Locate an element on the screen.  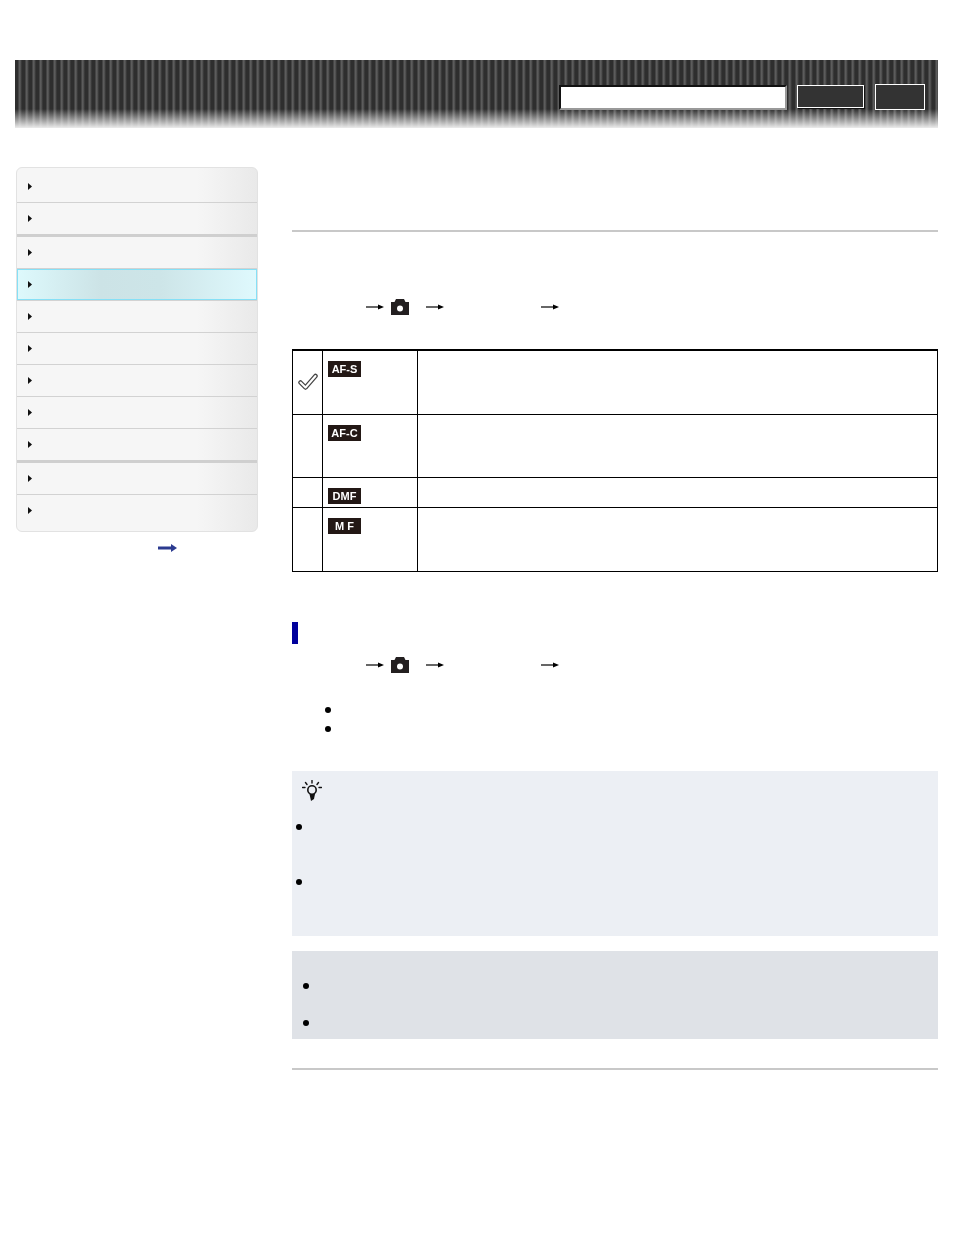
focus-mode-badge: M F is located at coordinates (344, 525).